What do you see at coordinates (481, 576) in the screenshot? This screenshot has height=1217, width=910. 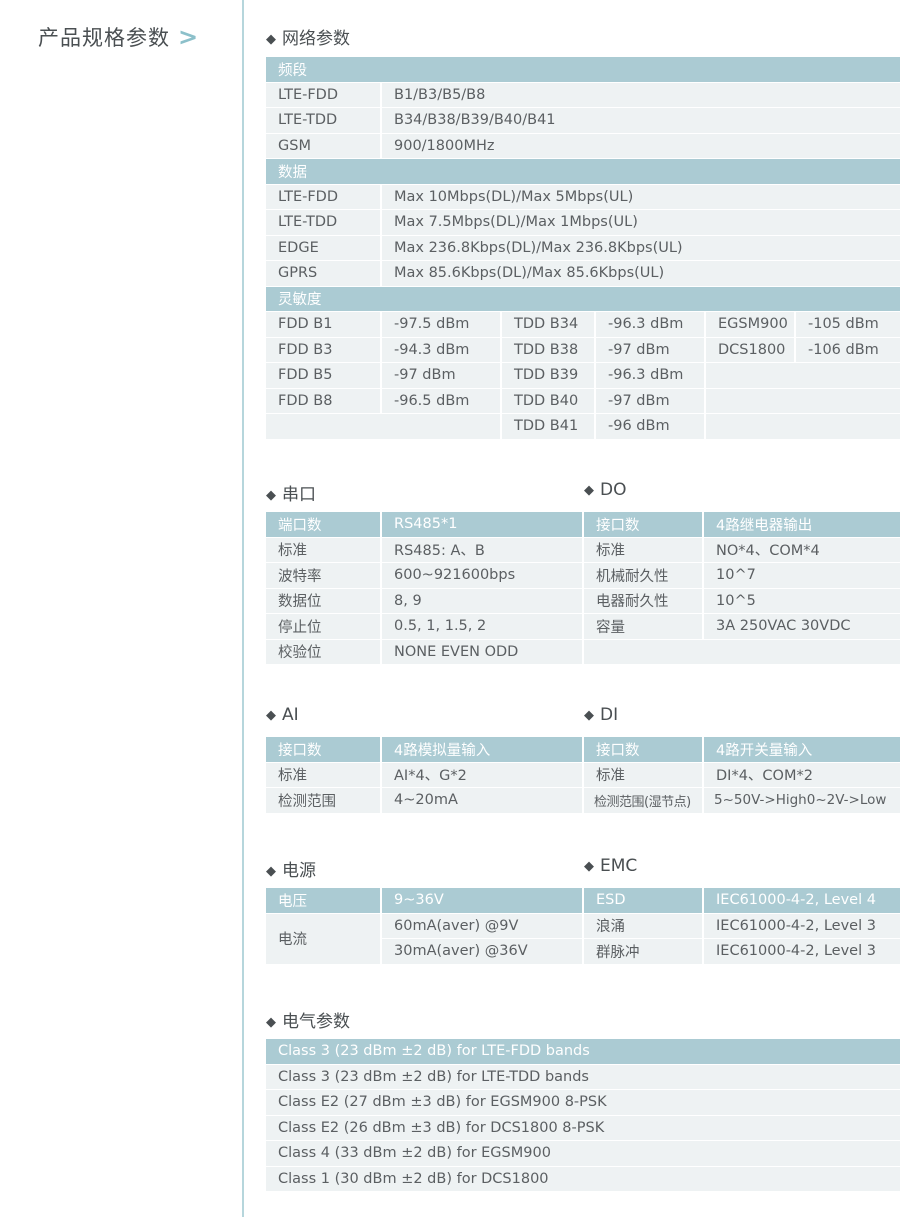 I see `row-value: 600~921600bps` at bounding box center [481, 576].